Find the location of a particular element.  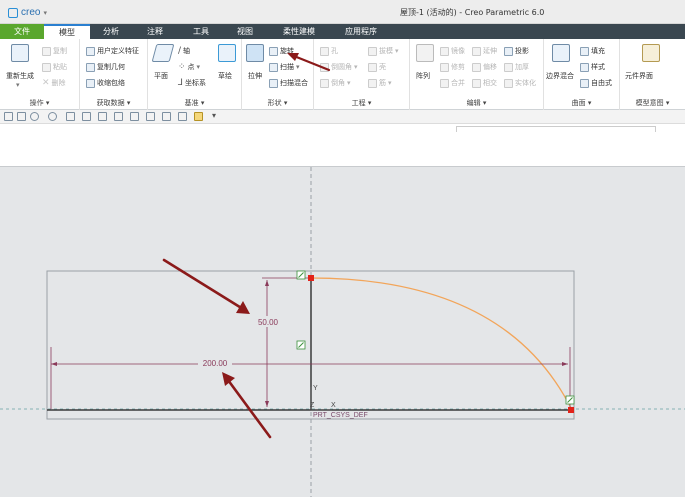

csys-x-label: X is located at coordinates (333, 405).